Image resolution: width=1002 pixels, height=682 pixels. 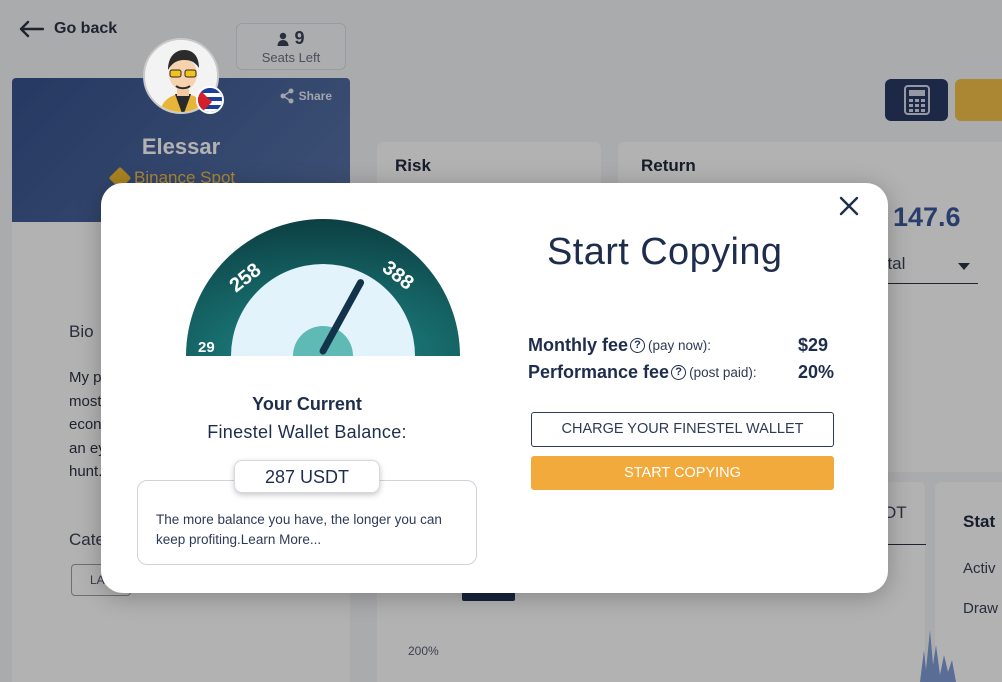 I want to click on charge-wallet-button: CHARGE YOUR FINESTEL WALLET, so click(x=682, y=429).